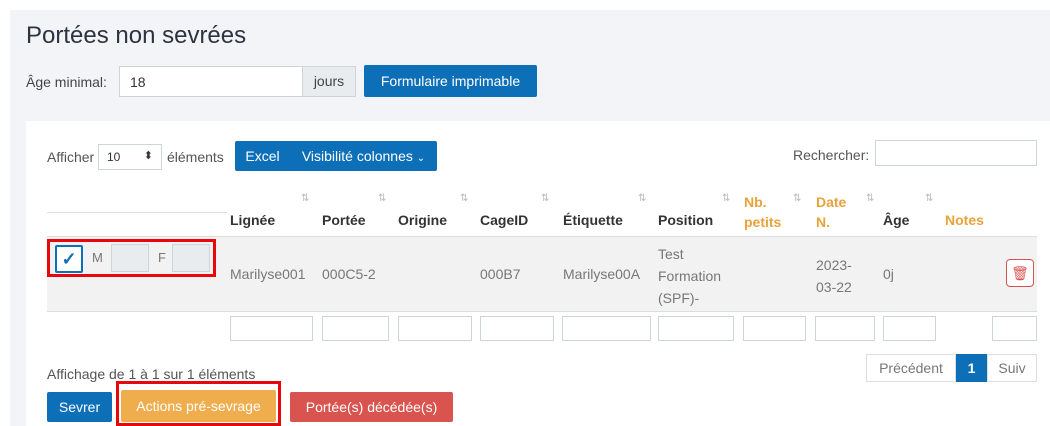  I want to click on cell-date-line2: 03-22, so click(834, 287).